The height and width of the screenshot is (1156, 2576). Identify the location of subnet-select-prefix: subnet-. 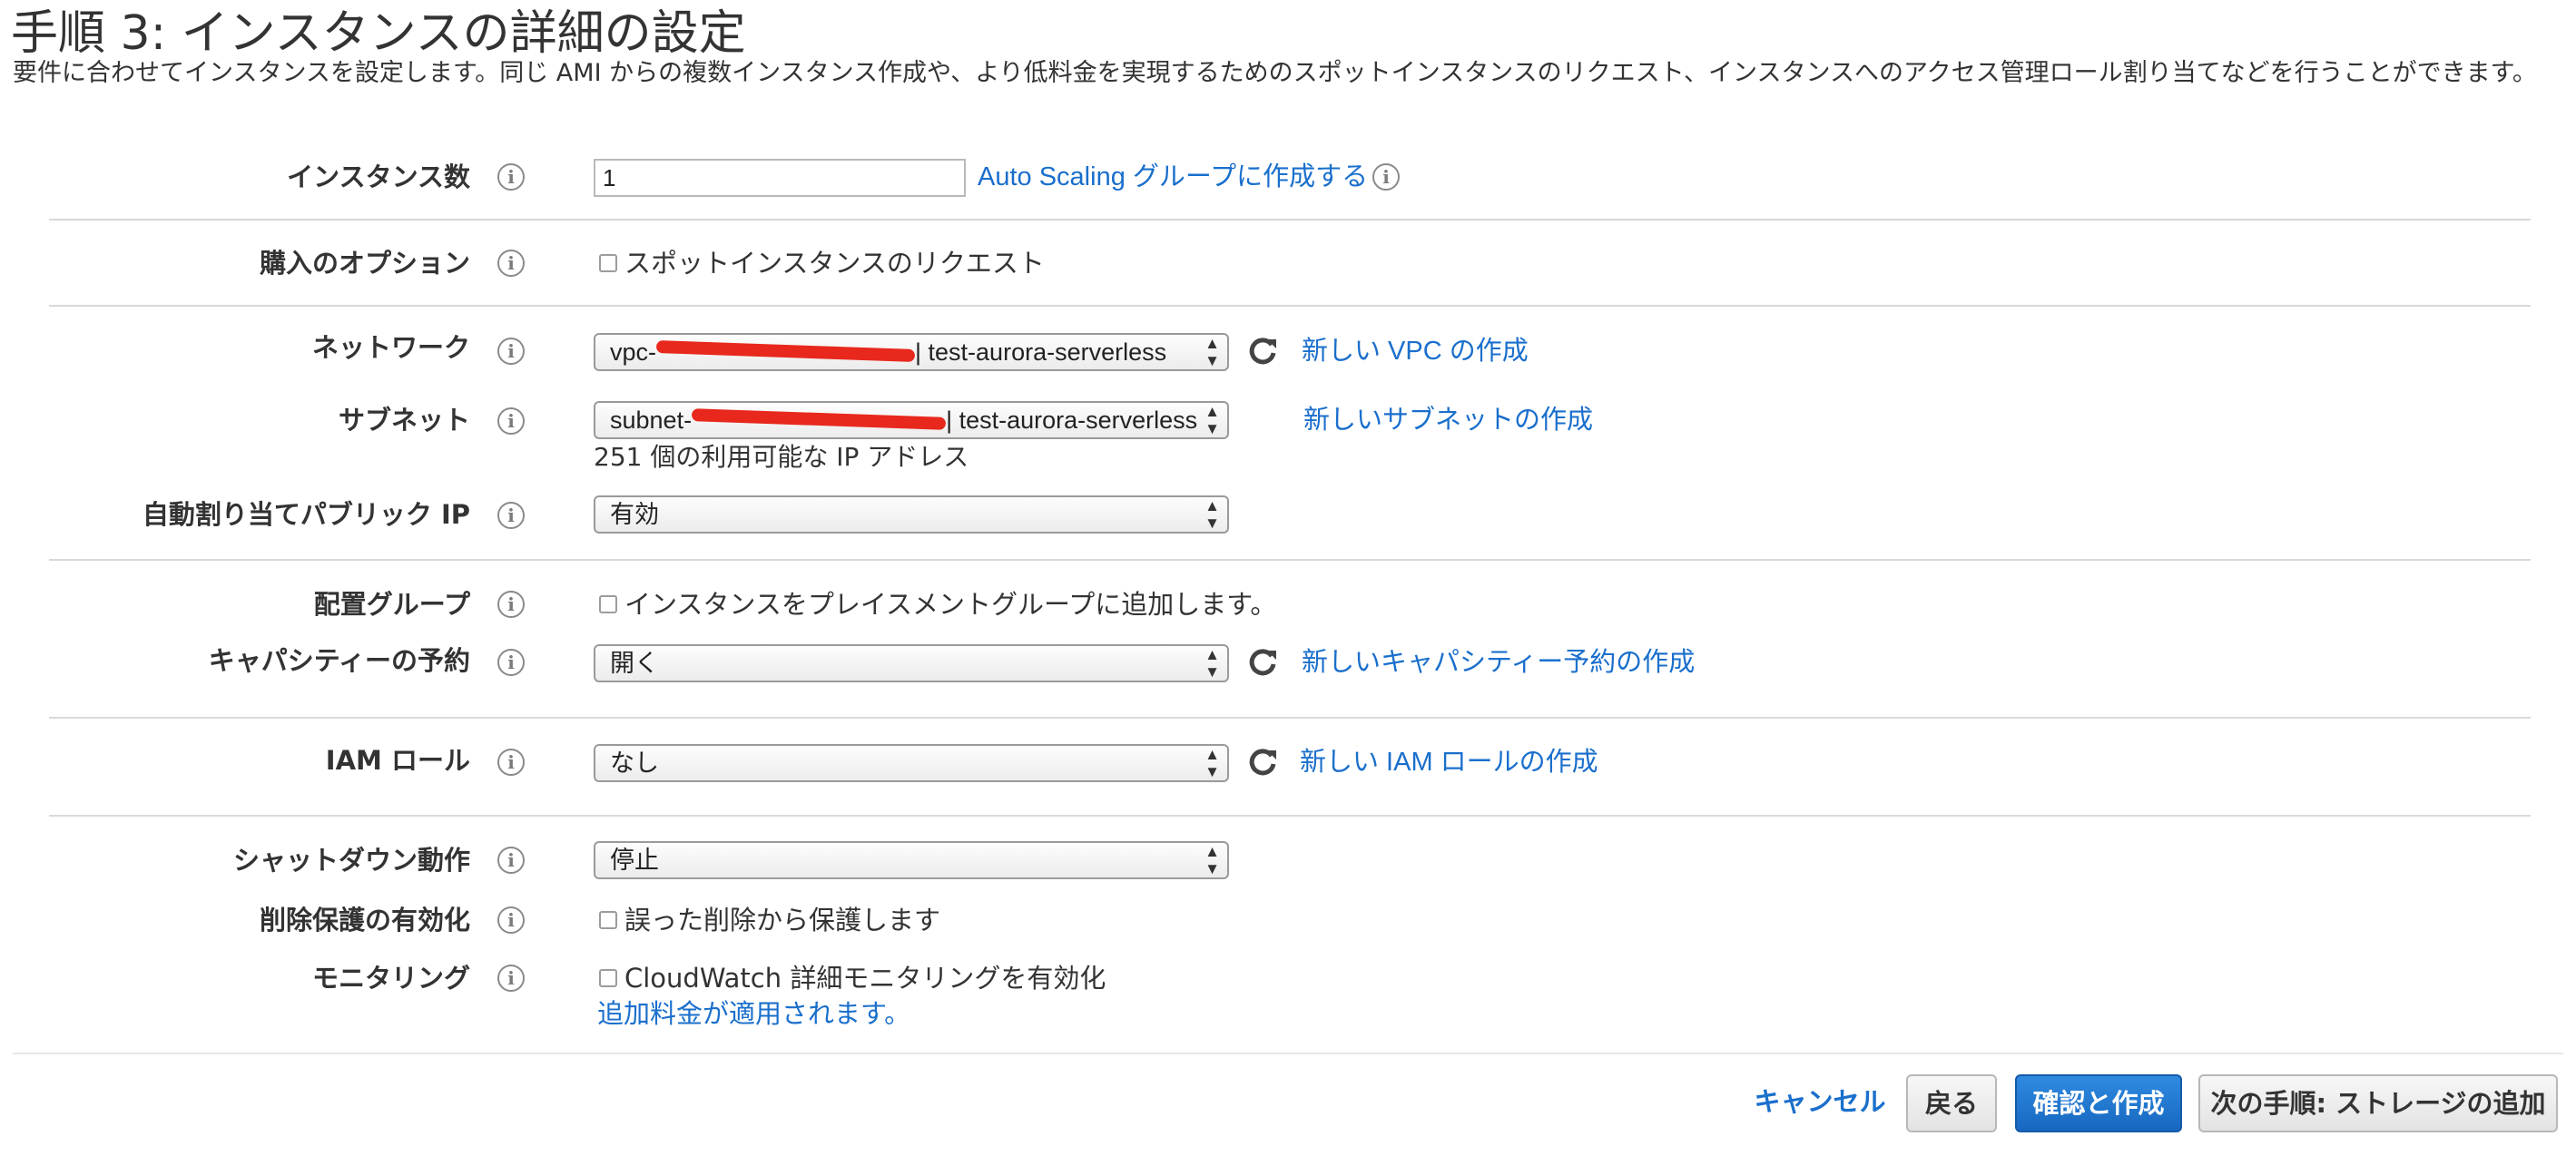
(651, 420).